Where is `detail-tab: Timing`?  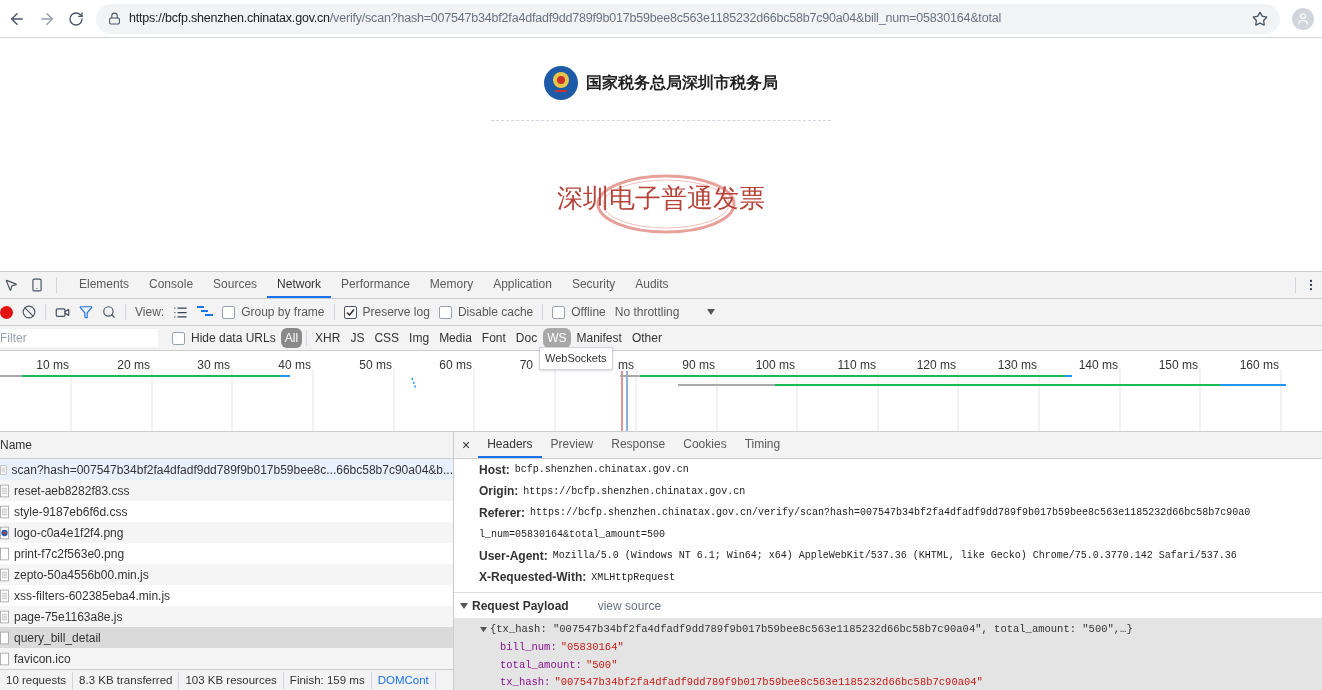 detail-tab: Timing is located at coordinates (762, 445).